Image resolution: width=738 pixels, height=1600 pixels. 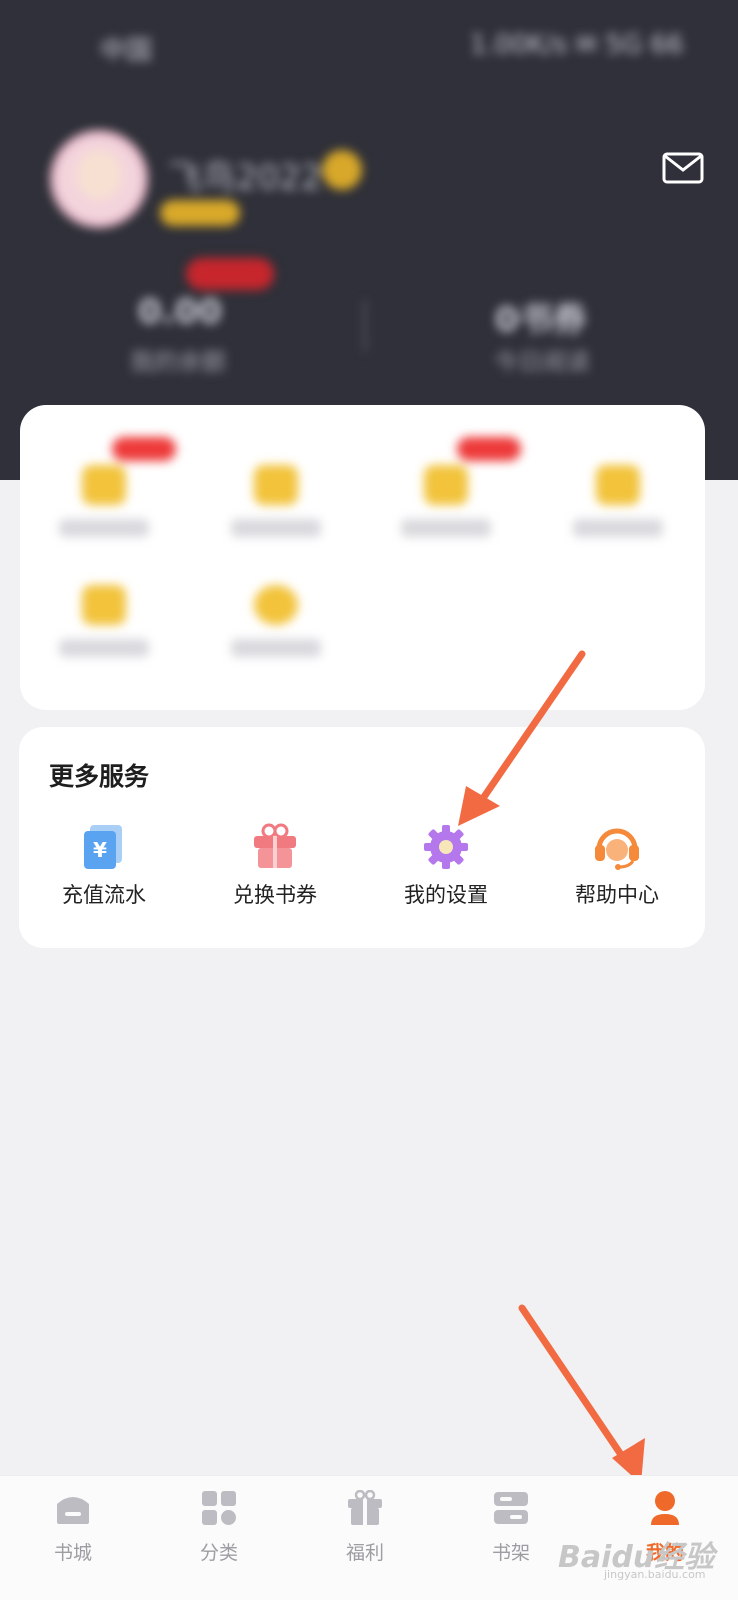 What do you see at coordinates (581, 1394) in the screenshot?
I see `arrow-to-profile-tab` at bounding box center [581, 1394].